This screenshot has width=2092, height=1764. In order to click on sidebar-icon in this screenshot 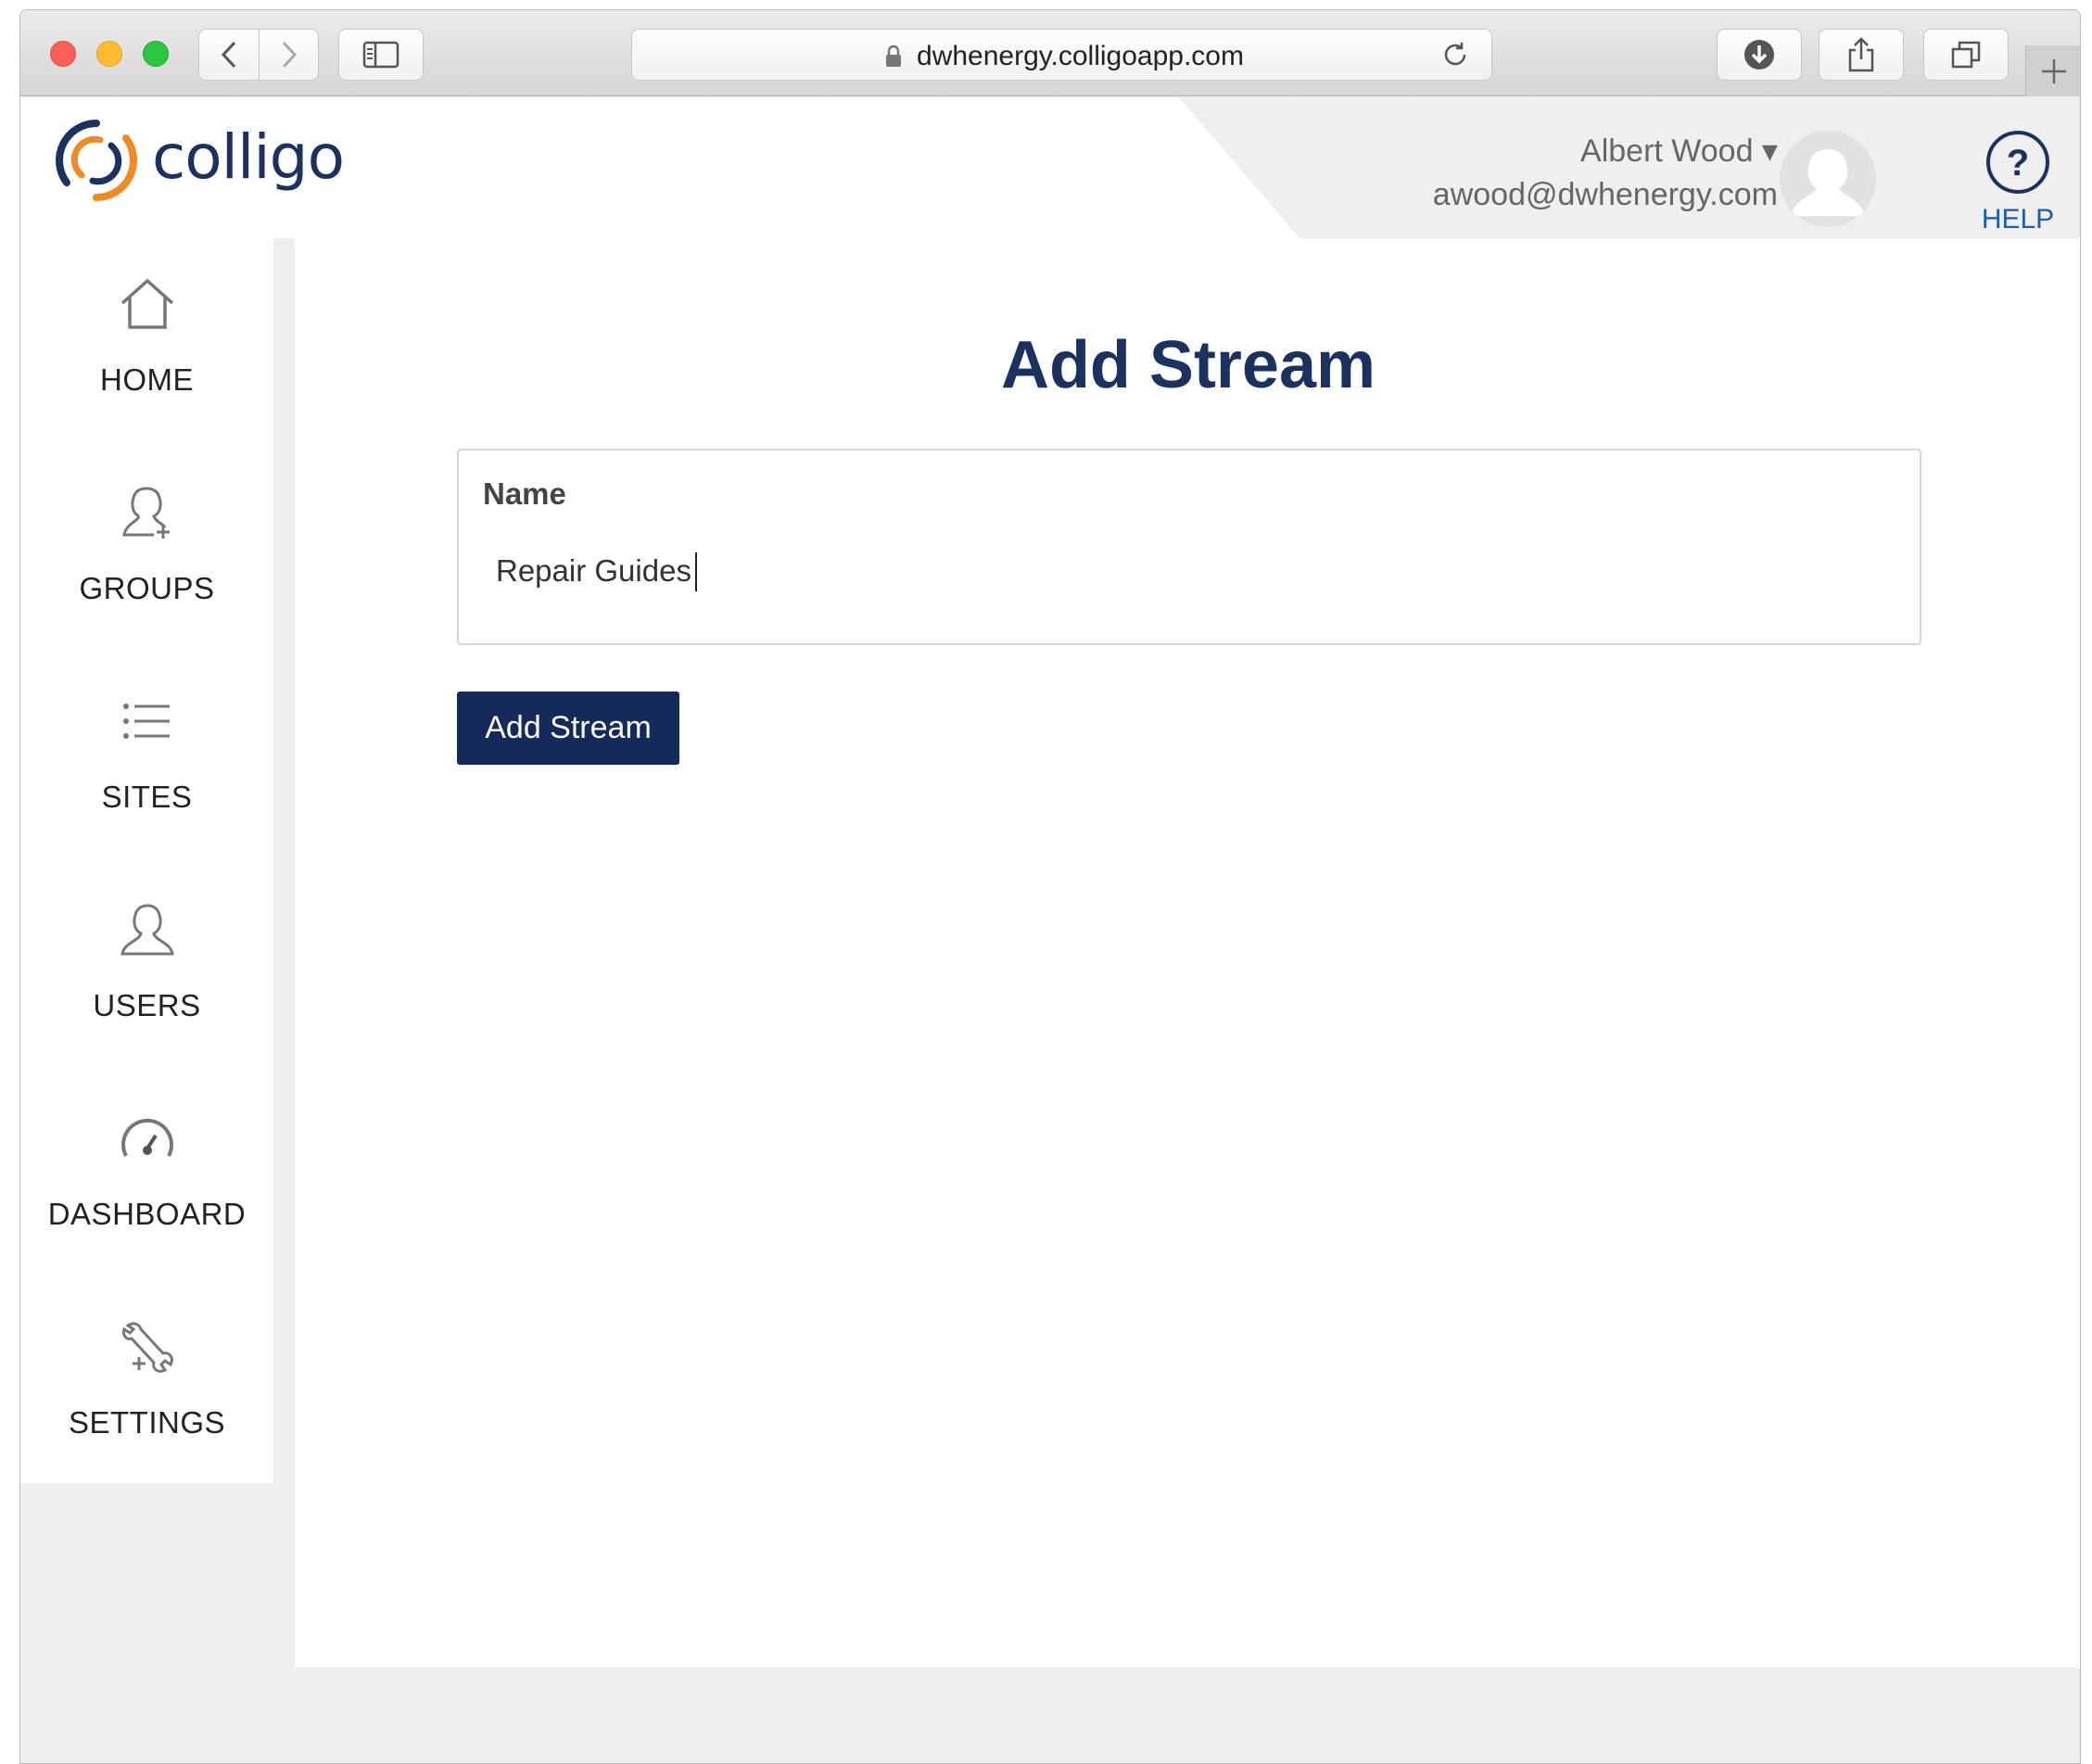, I will do `click(380, 55)`.